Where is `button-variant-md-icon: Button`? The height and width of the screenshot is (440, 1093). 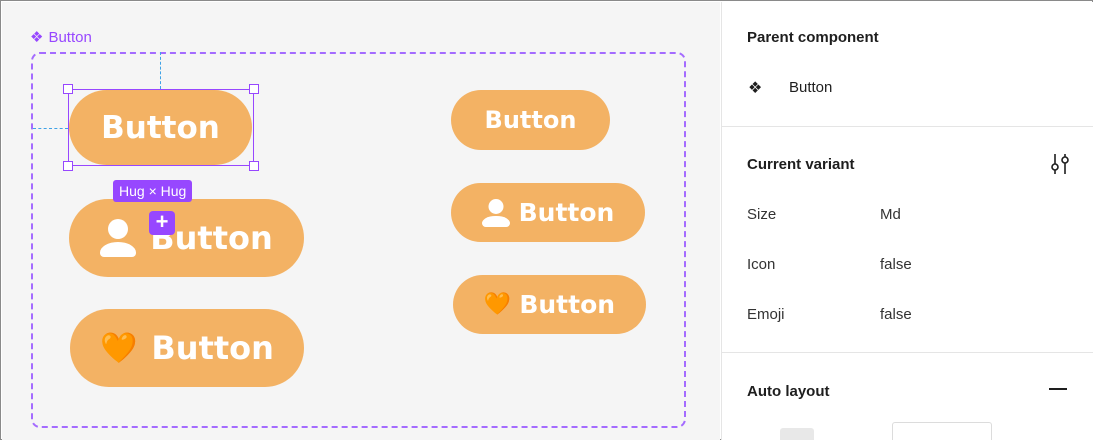 button-variant-md-icon: Button is located at coordinates (548, 212).